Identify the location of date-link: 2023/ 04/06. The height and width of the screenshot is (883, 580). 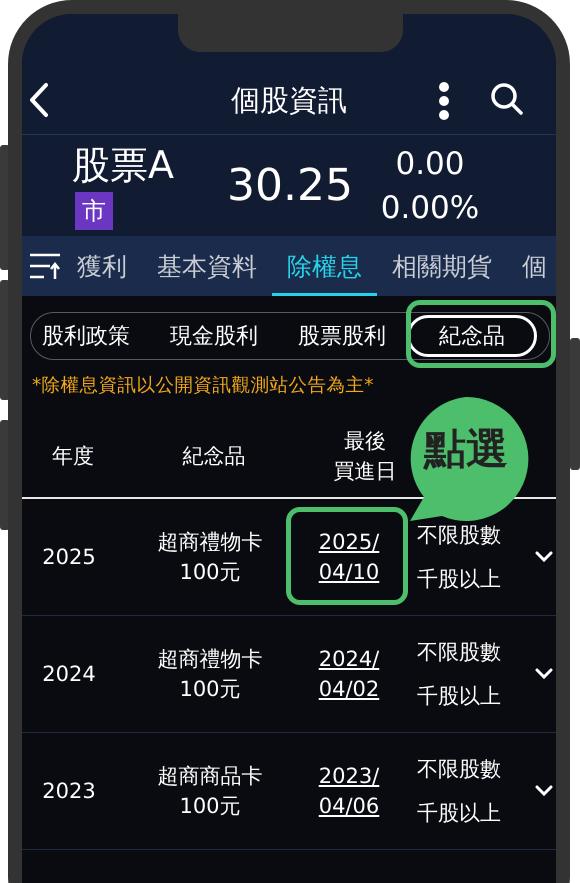
(349, 791).